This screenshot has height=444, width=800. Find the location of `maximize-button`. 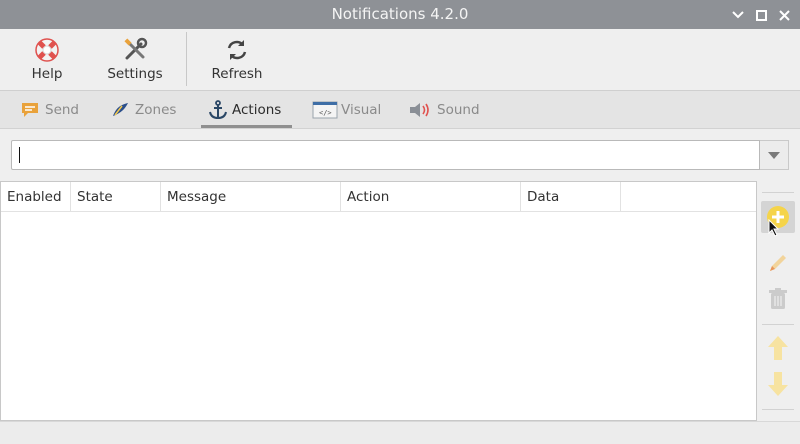

maximize-button is located at coordinates (761, 15).